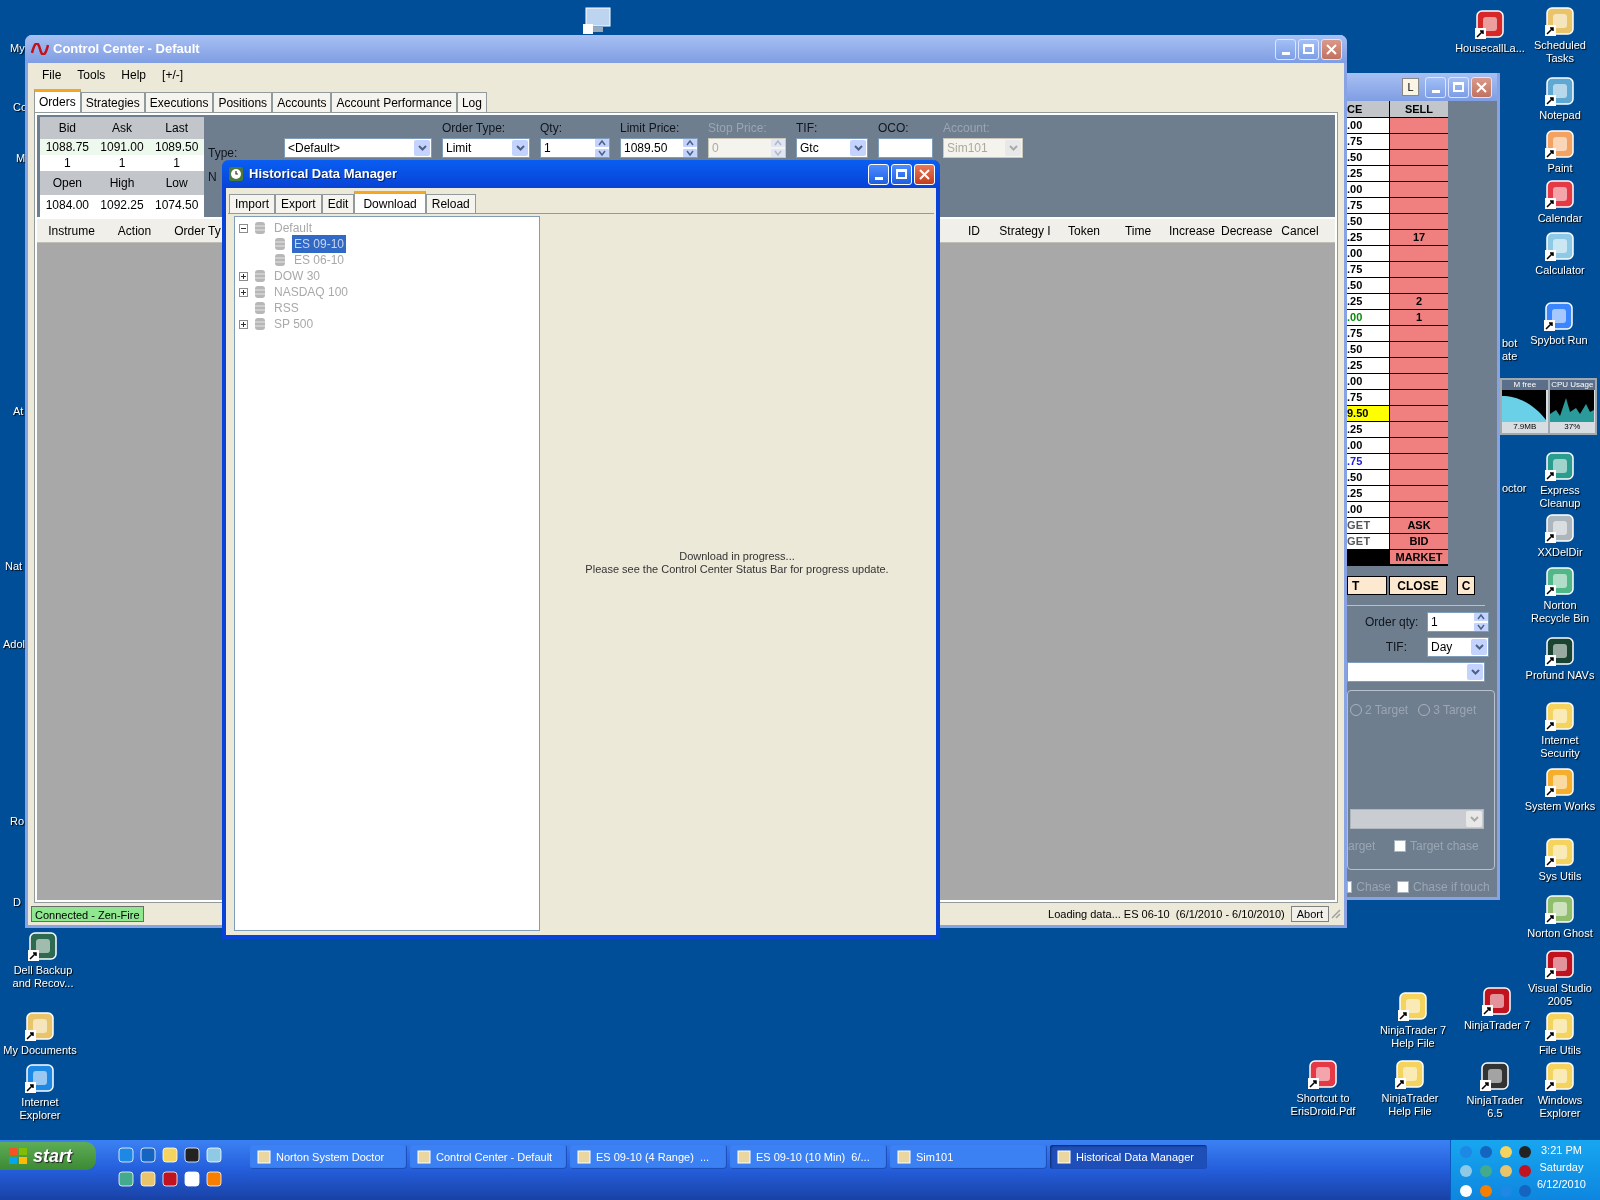  Describe the element at coordinates (1138, 230) in the screenshot. I see `column-header: Time` at that location.